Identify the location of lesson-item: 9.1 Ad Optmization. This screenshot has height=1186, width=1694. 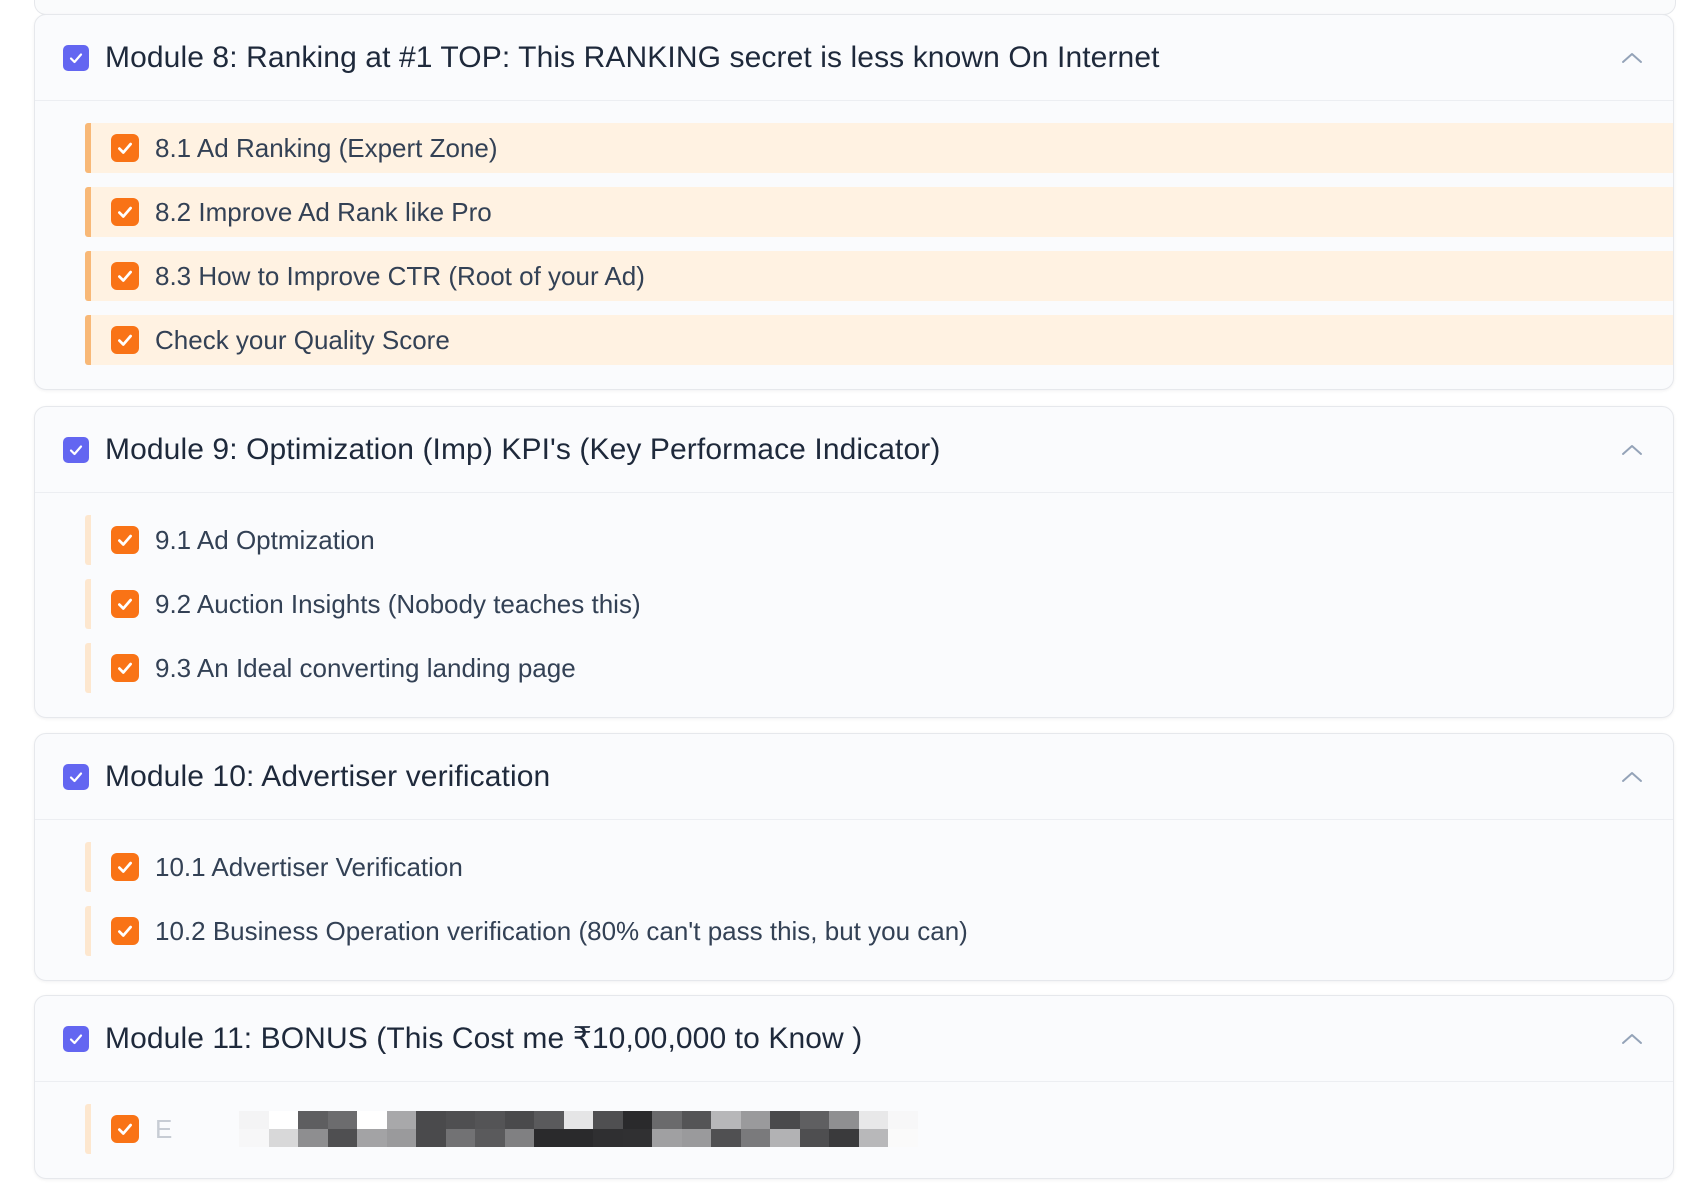
(879, 540).